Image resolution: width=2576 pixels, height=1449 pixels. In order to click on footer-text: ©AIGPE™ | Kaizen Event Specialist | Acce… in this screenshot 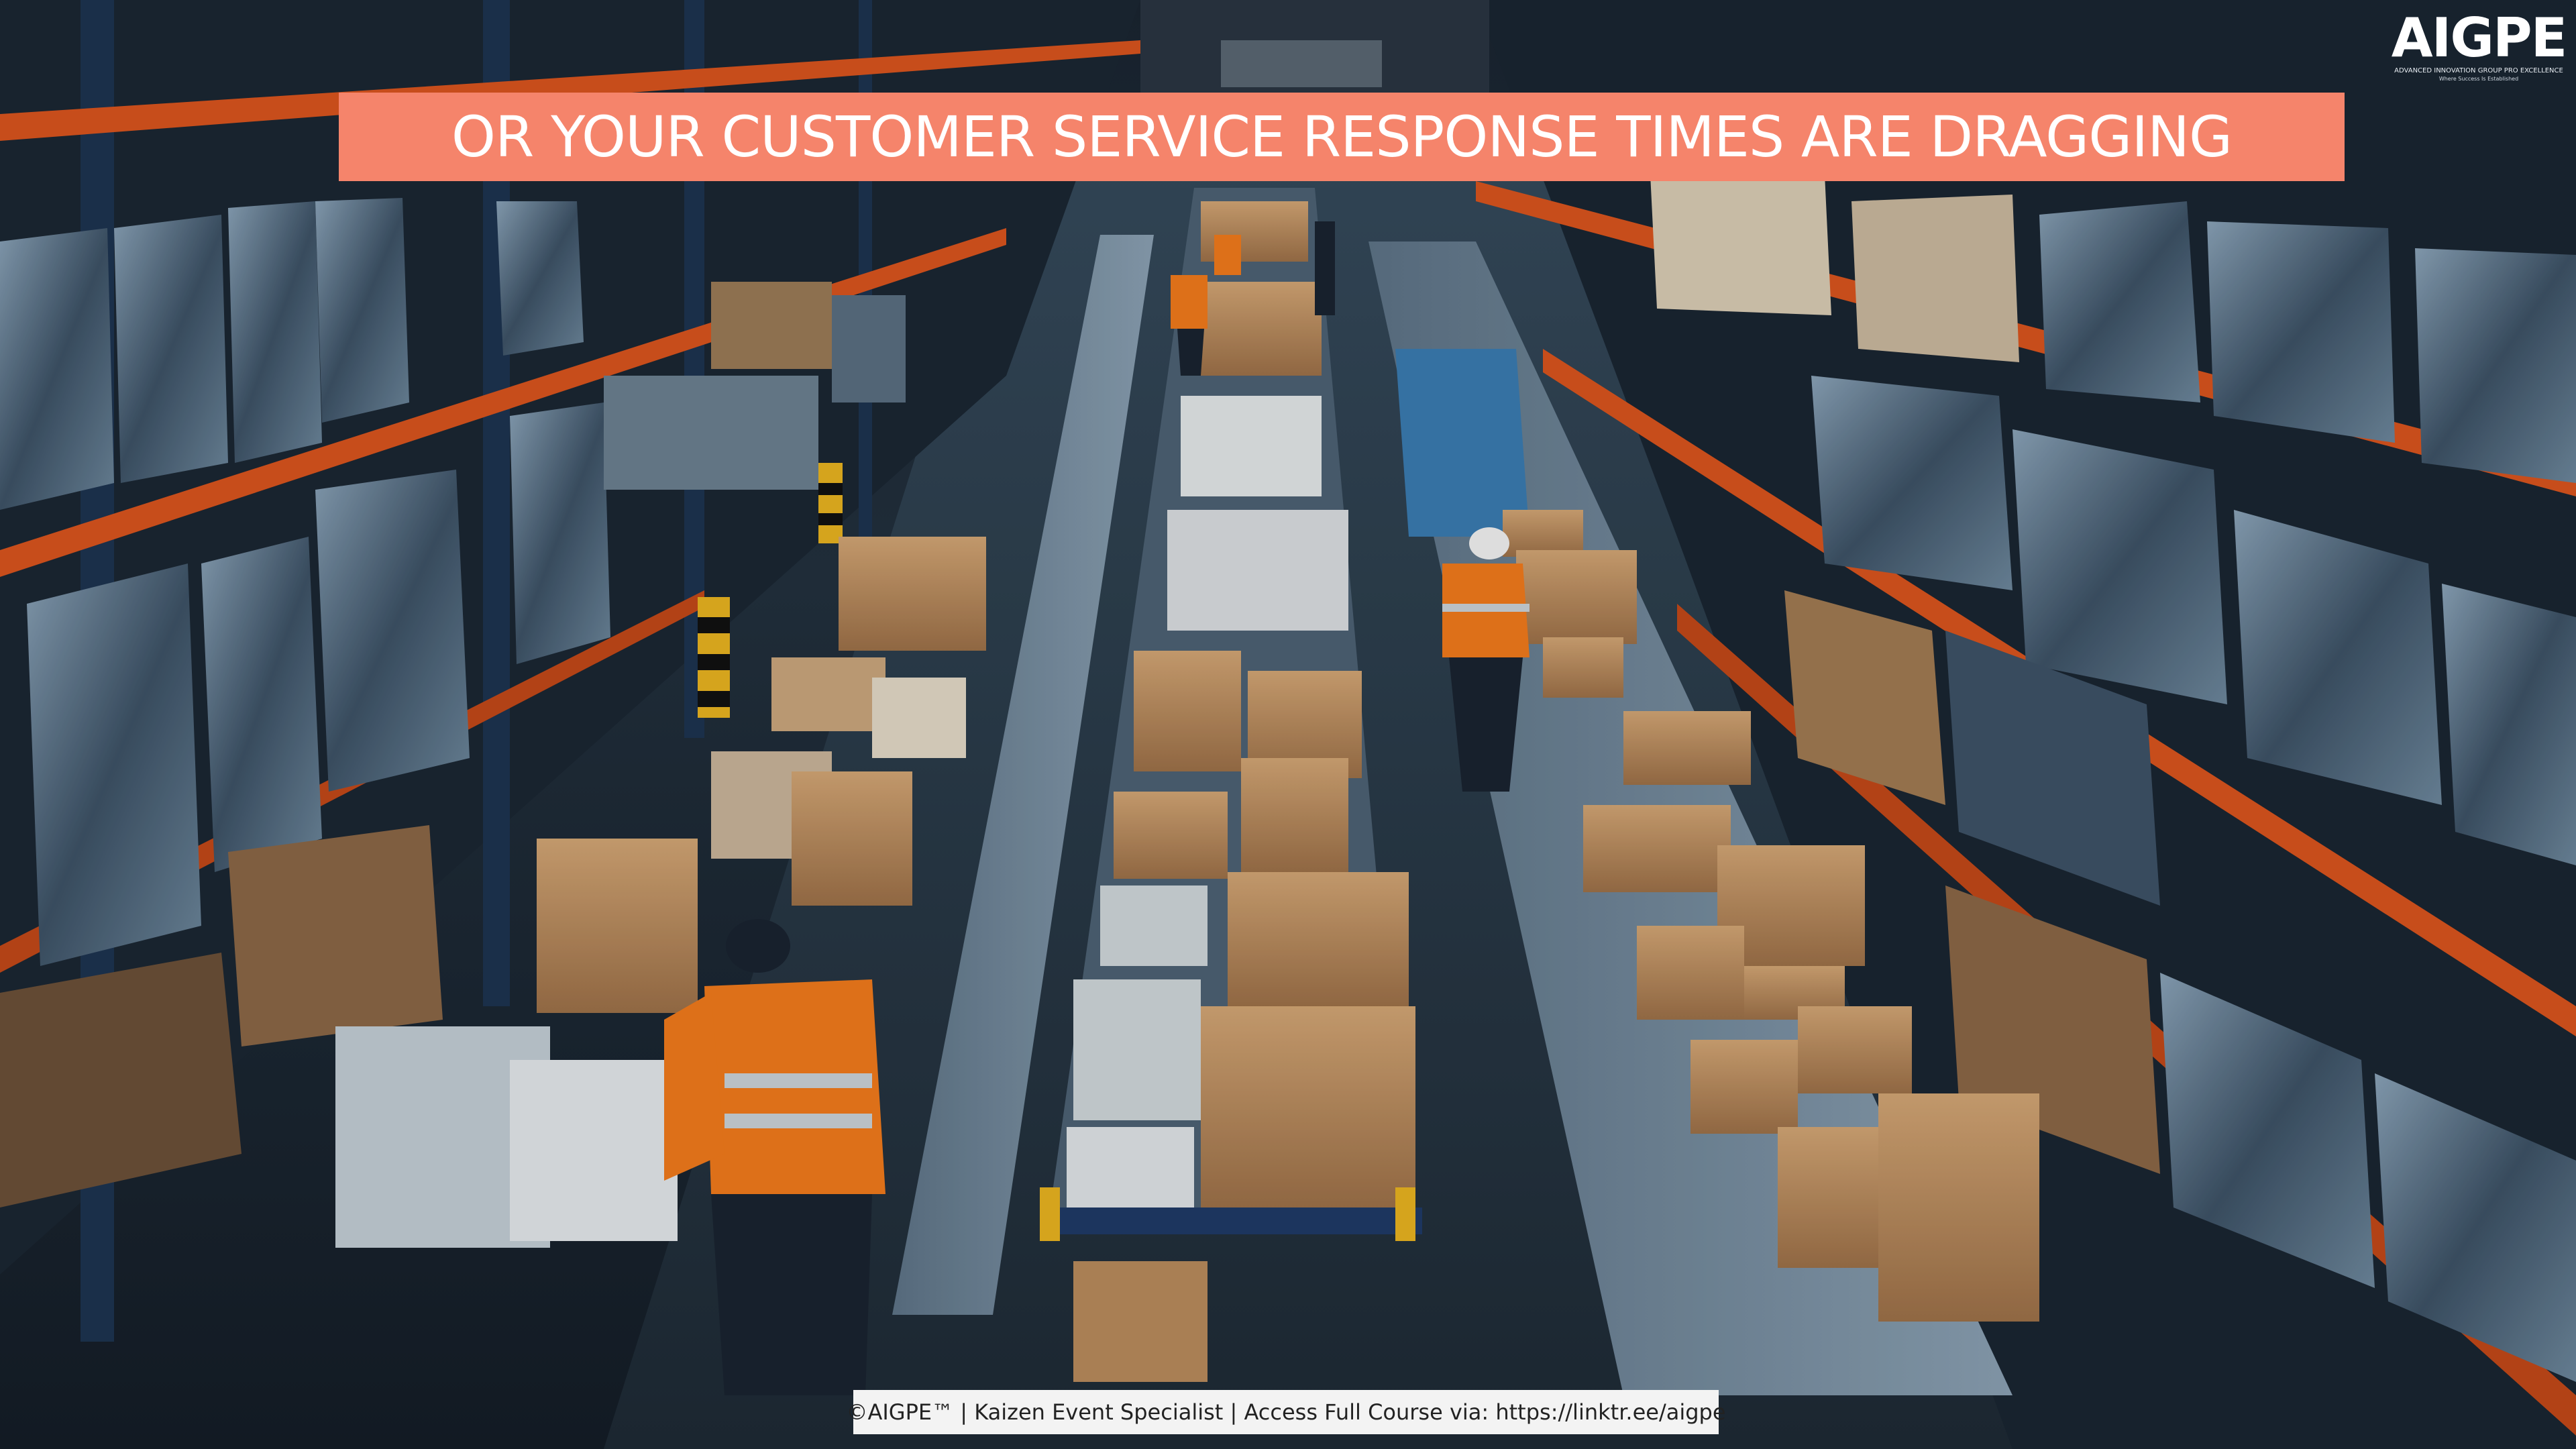, I will do `click(1286, 1412)`.